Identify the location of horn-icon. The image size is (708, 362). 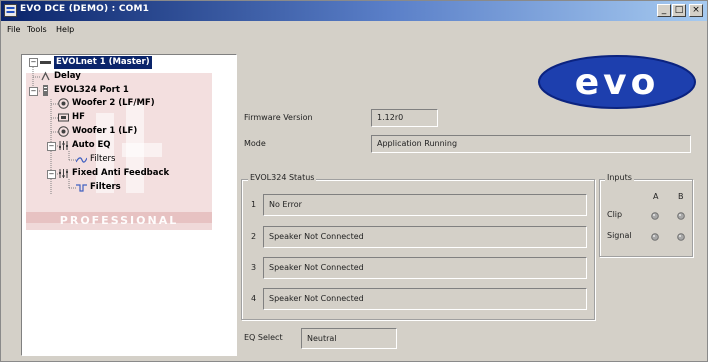
(63, 117).